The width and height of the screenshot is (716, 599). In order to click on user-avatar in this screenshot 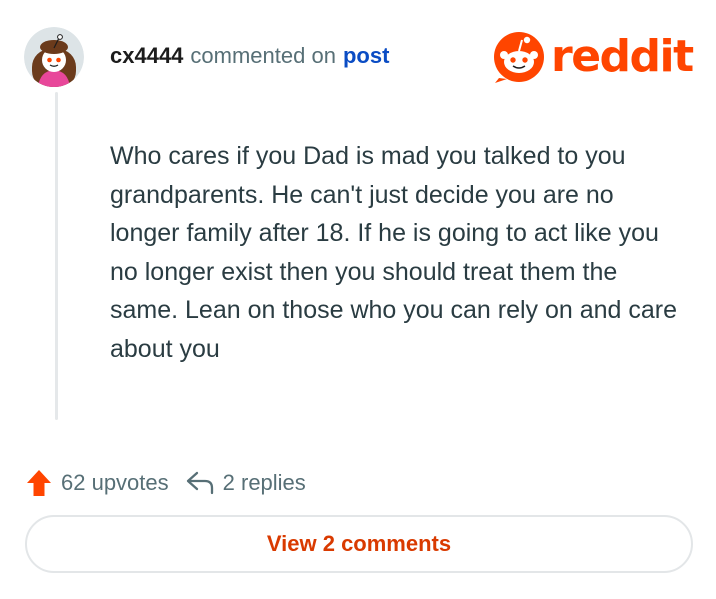, I will do `click(54, 57)`.